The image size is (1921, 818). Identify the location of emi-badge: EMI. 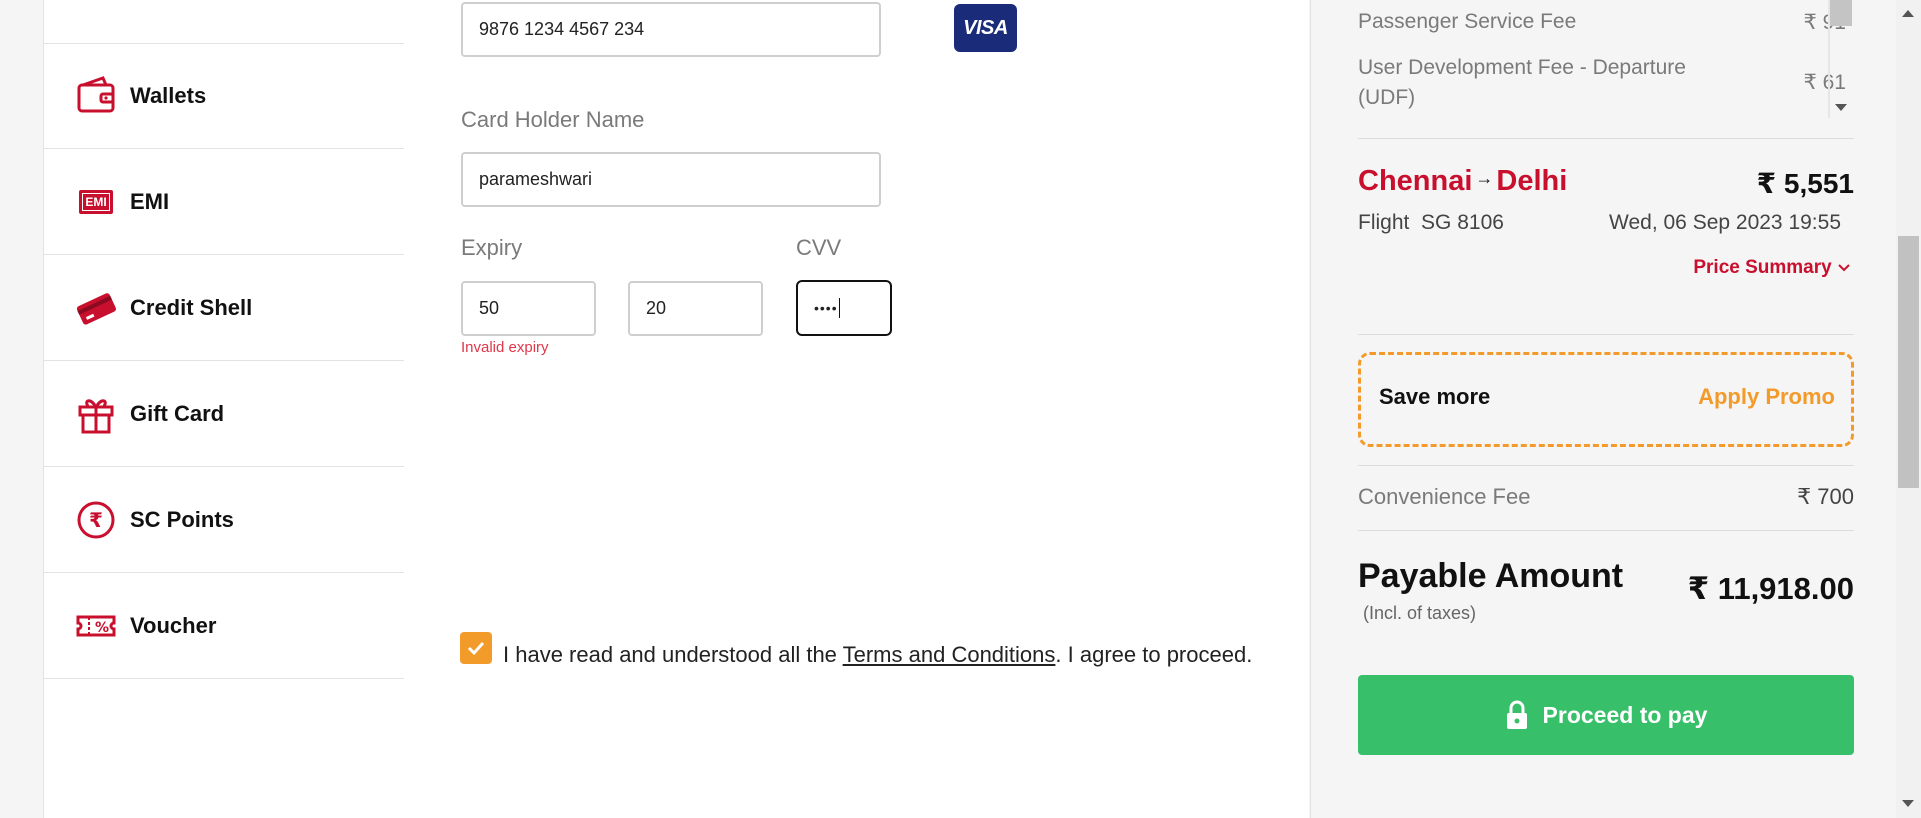
(96, 201).